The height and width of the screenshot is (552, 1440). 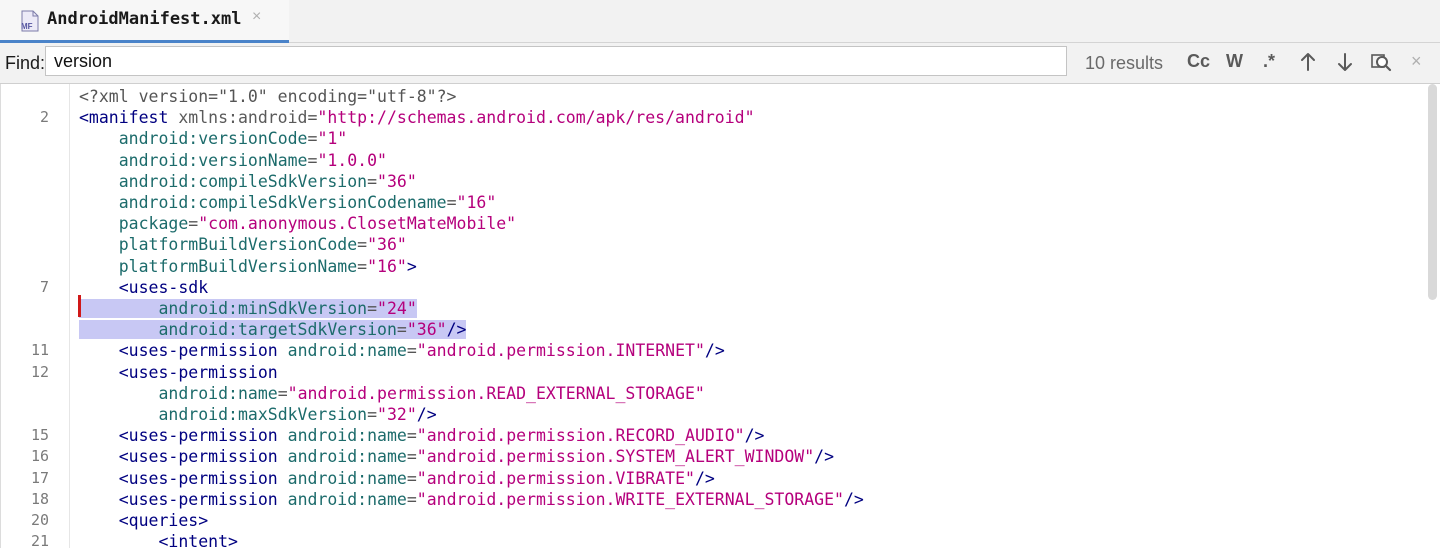 I want to click on regex-button: .*, so click(x=1269, y=61).